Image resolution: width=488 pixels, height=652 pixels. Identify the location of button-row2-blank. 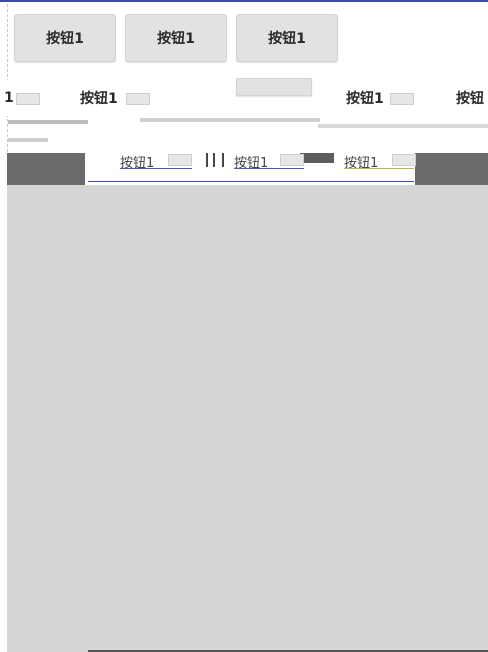
(274, 87).